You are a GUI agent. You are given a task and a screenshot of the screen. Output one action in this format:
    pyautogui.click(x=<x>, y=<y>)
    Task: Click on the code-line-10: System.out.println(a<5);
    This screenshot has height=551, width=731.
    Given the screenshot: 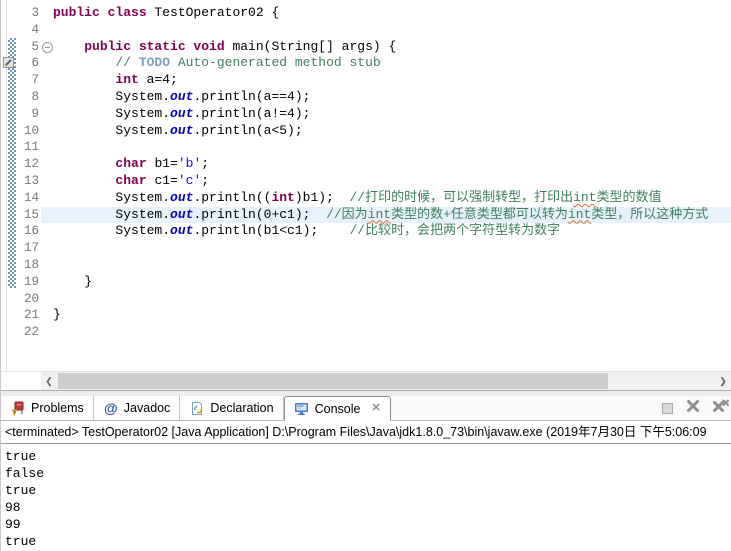 What is the action you would take?
    pyautogui.click(x=392, y=131)
    